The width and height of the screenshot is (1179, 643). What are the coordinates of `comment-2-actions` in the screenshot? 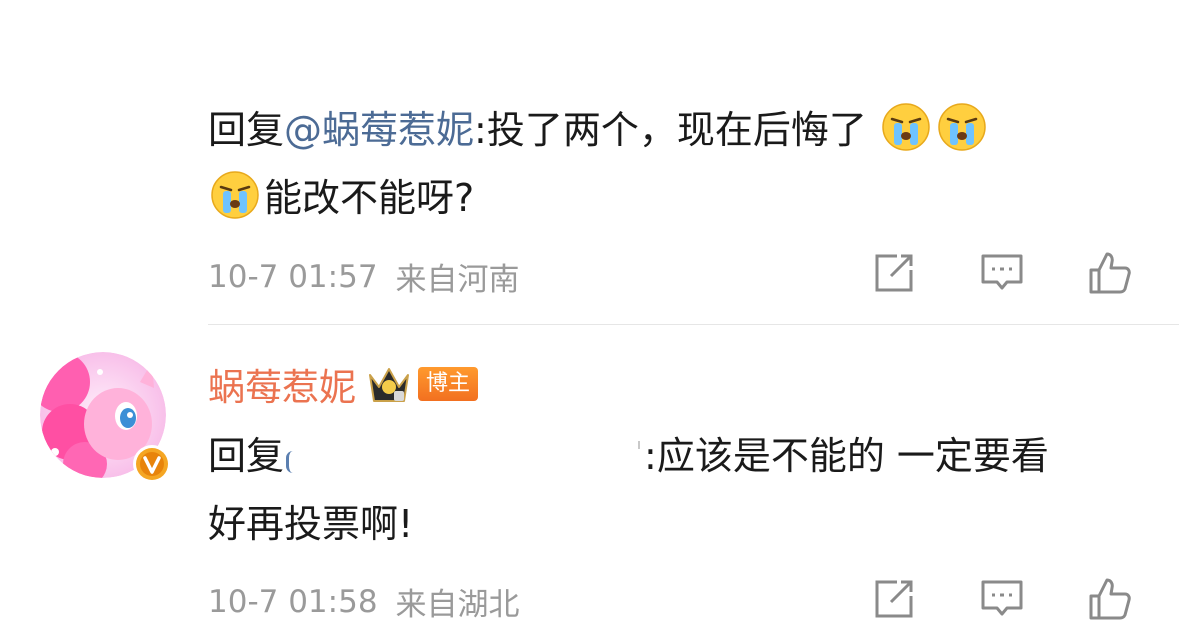 It's located at (1002, 599).